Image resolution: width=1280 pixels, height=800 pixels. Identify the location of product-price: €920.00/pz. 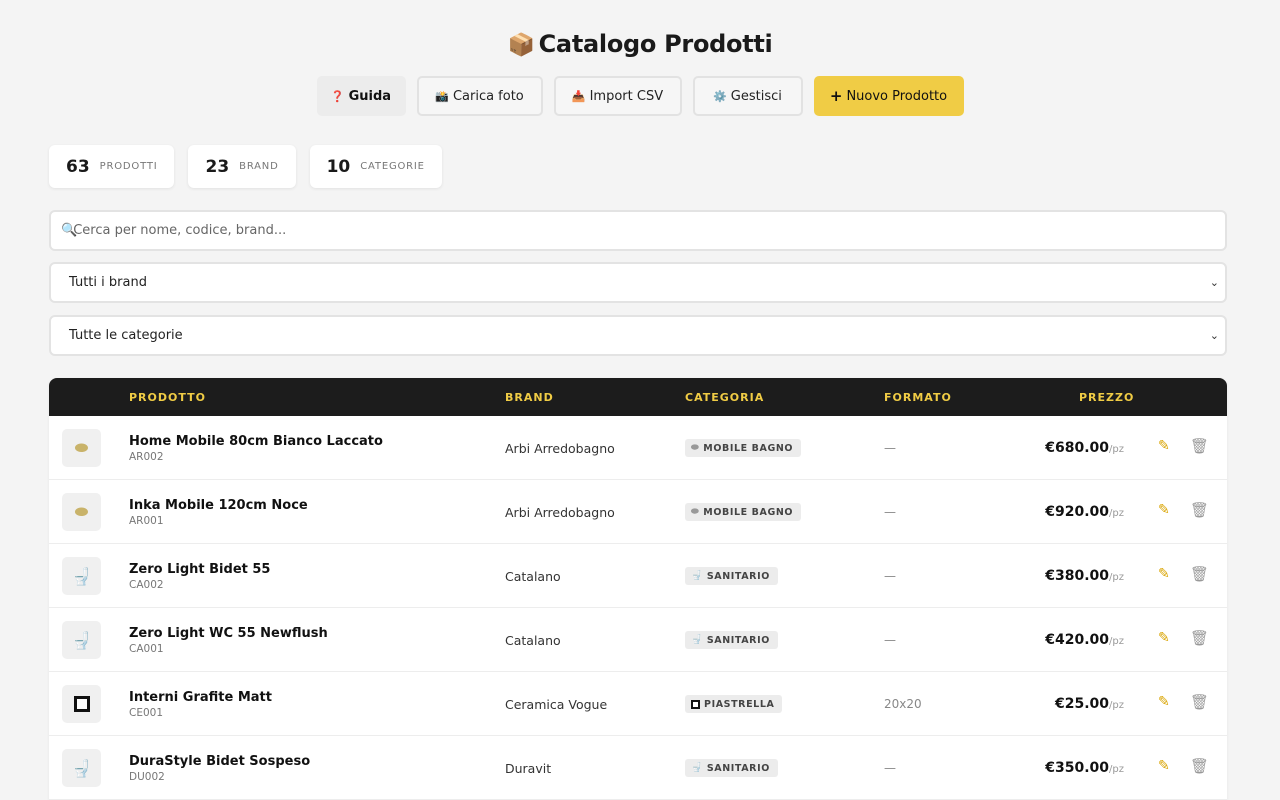
(1084, 512).